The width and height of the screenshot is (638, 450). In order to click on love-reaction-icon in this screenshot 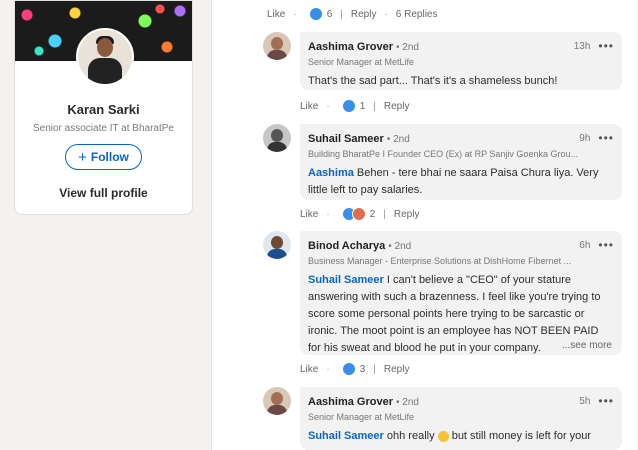, I will do `click(358, 214)`.